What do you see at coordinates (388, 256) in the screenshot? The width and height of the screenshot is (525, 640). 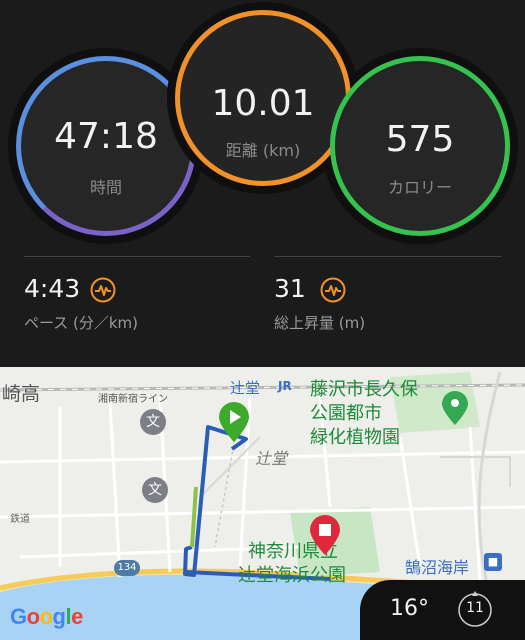 I see `divider-right` at bounding box center [388, 256].